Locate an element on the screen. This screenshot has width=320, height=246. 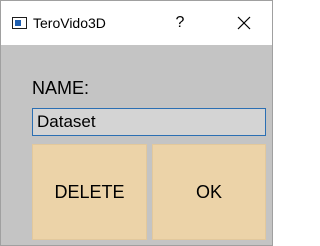
ok-button: OK is located at coordinates (209, 192).